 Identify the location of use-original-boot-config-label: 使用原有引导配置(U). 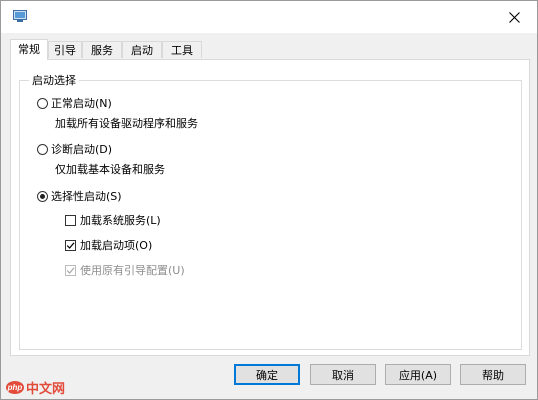
(132, 270).